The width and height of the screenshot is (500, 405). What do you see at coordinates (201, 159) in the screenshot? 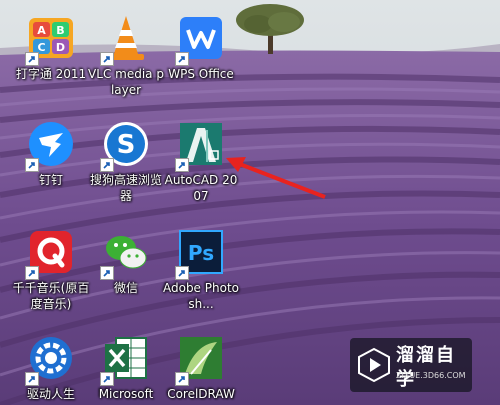
I see `desktop-icon-autocad: AutoCAD 2007` at bounding box center [201, 159].